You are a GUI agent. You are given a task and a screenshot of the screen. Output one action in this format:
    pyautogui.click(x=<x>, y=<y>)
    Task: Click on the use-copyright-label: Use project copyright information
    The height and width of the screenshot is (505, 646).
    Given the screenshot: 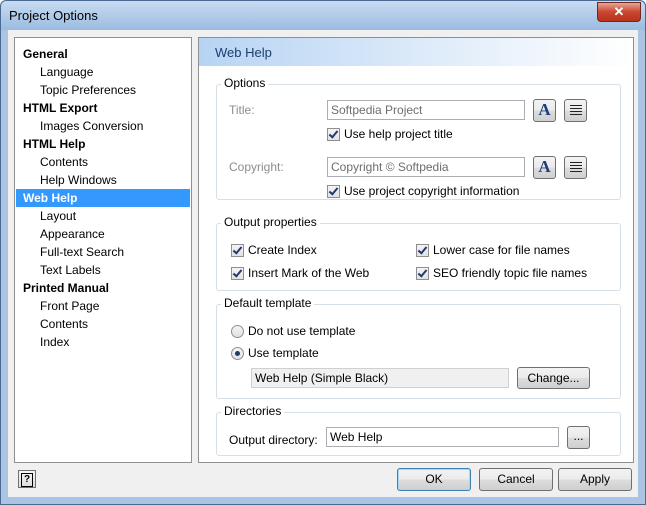 What is the action you would take?
    pyautogui.click(x=432, y=191)
    